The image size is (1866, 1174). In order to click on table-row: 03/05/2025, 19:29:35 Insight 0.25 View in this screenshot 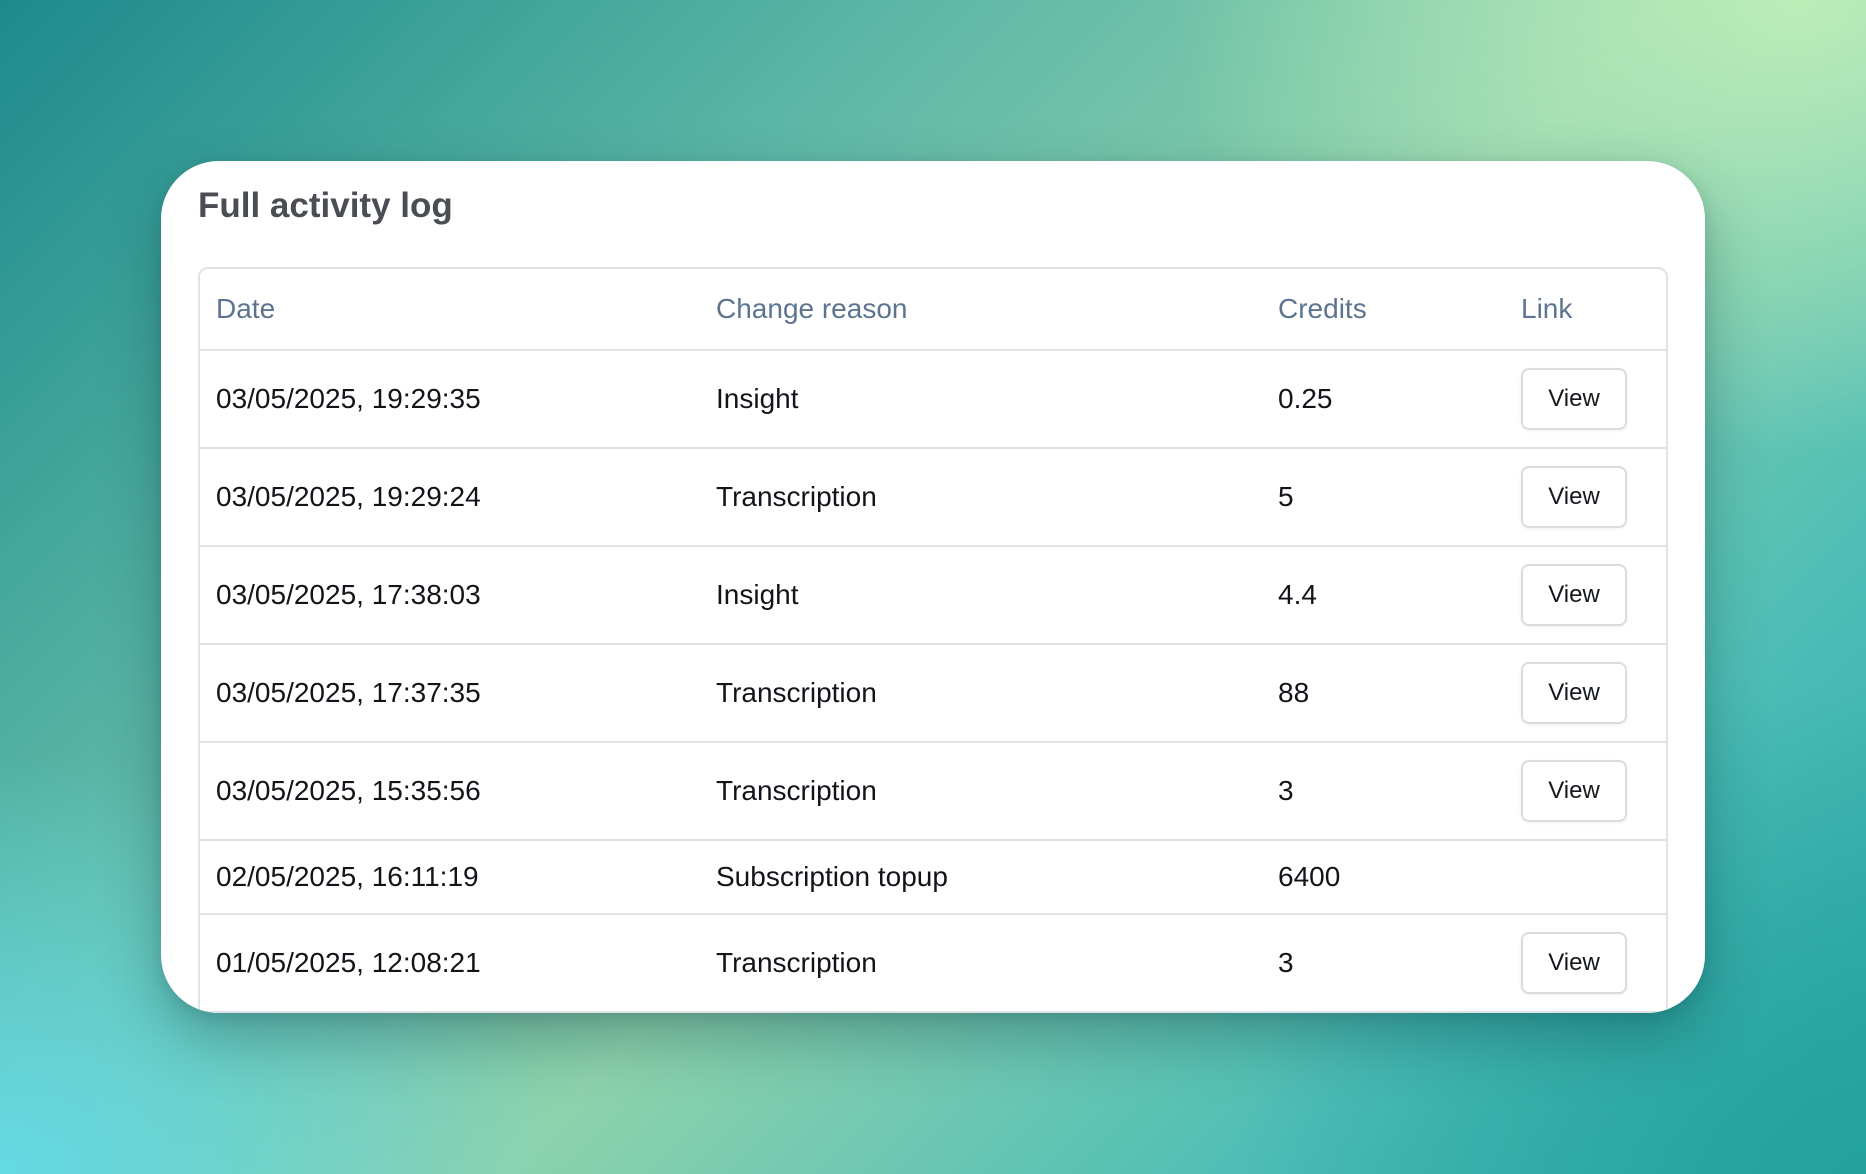, I will do `click(933, 399)`.